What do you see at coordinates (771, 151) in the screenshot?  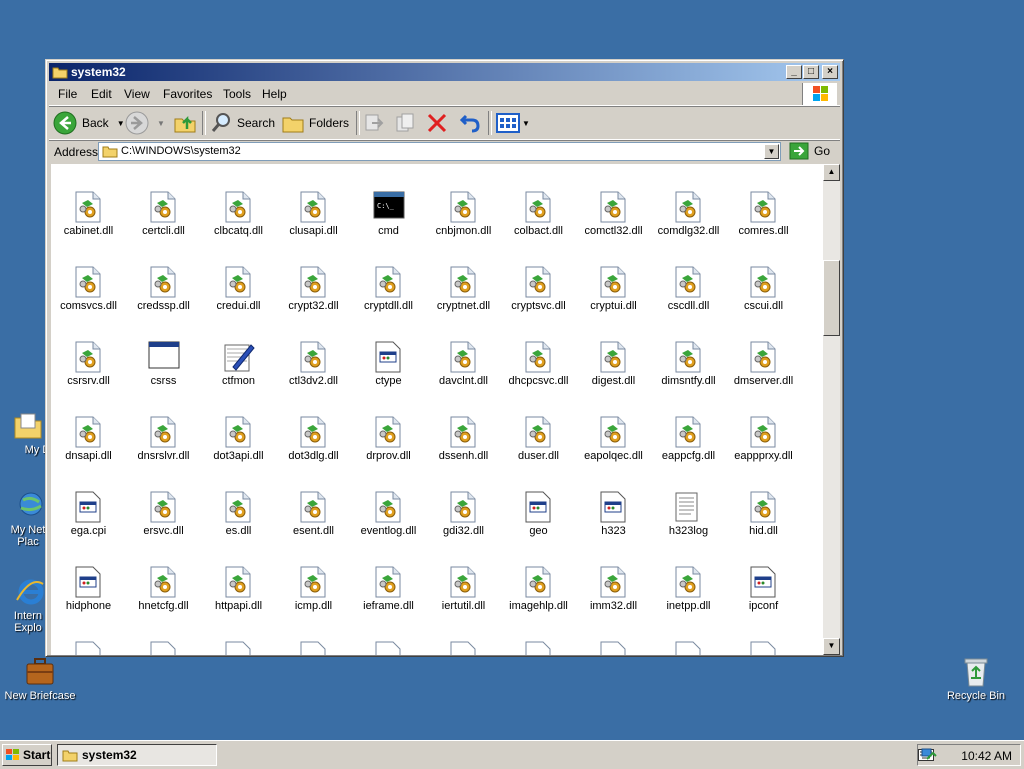 I see `address-dropdown-button: ▼` at bounding box center [771, 151].